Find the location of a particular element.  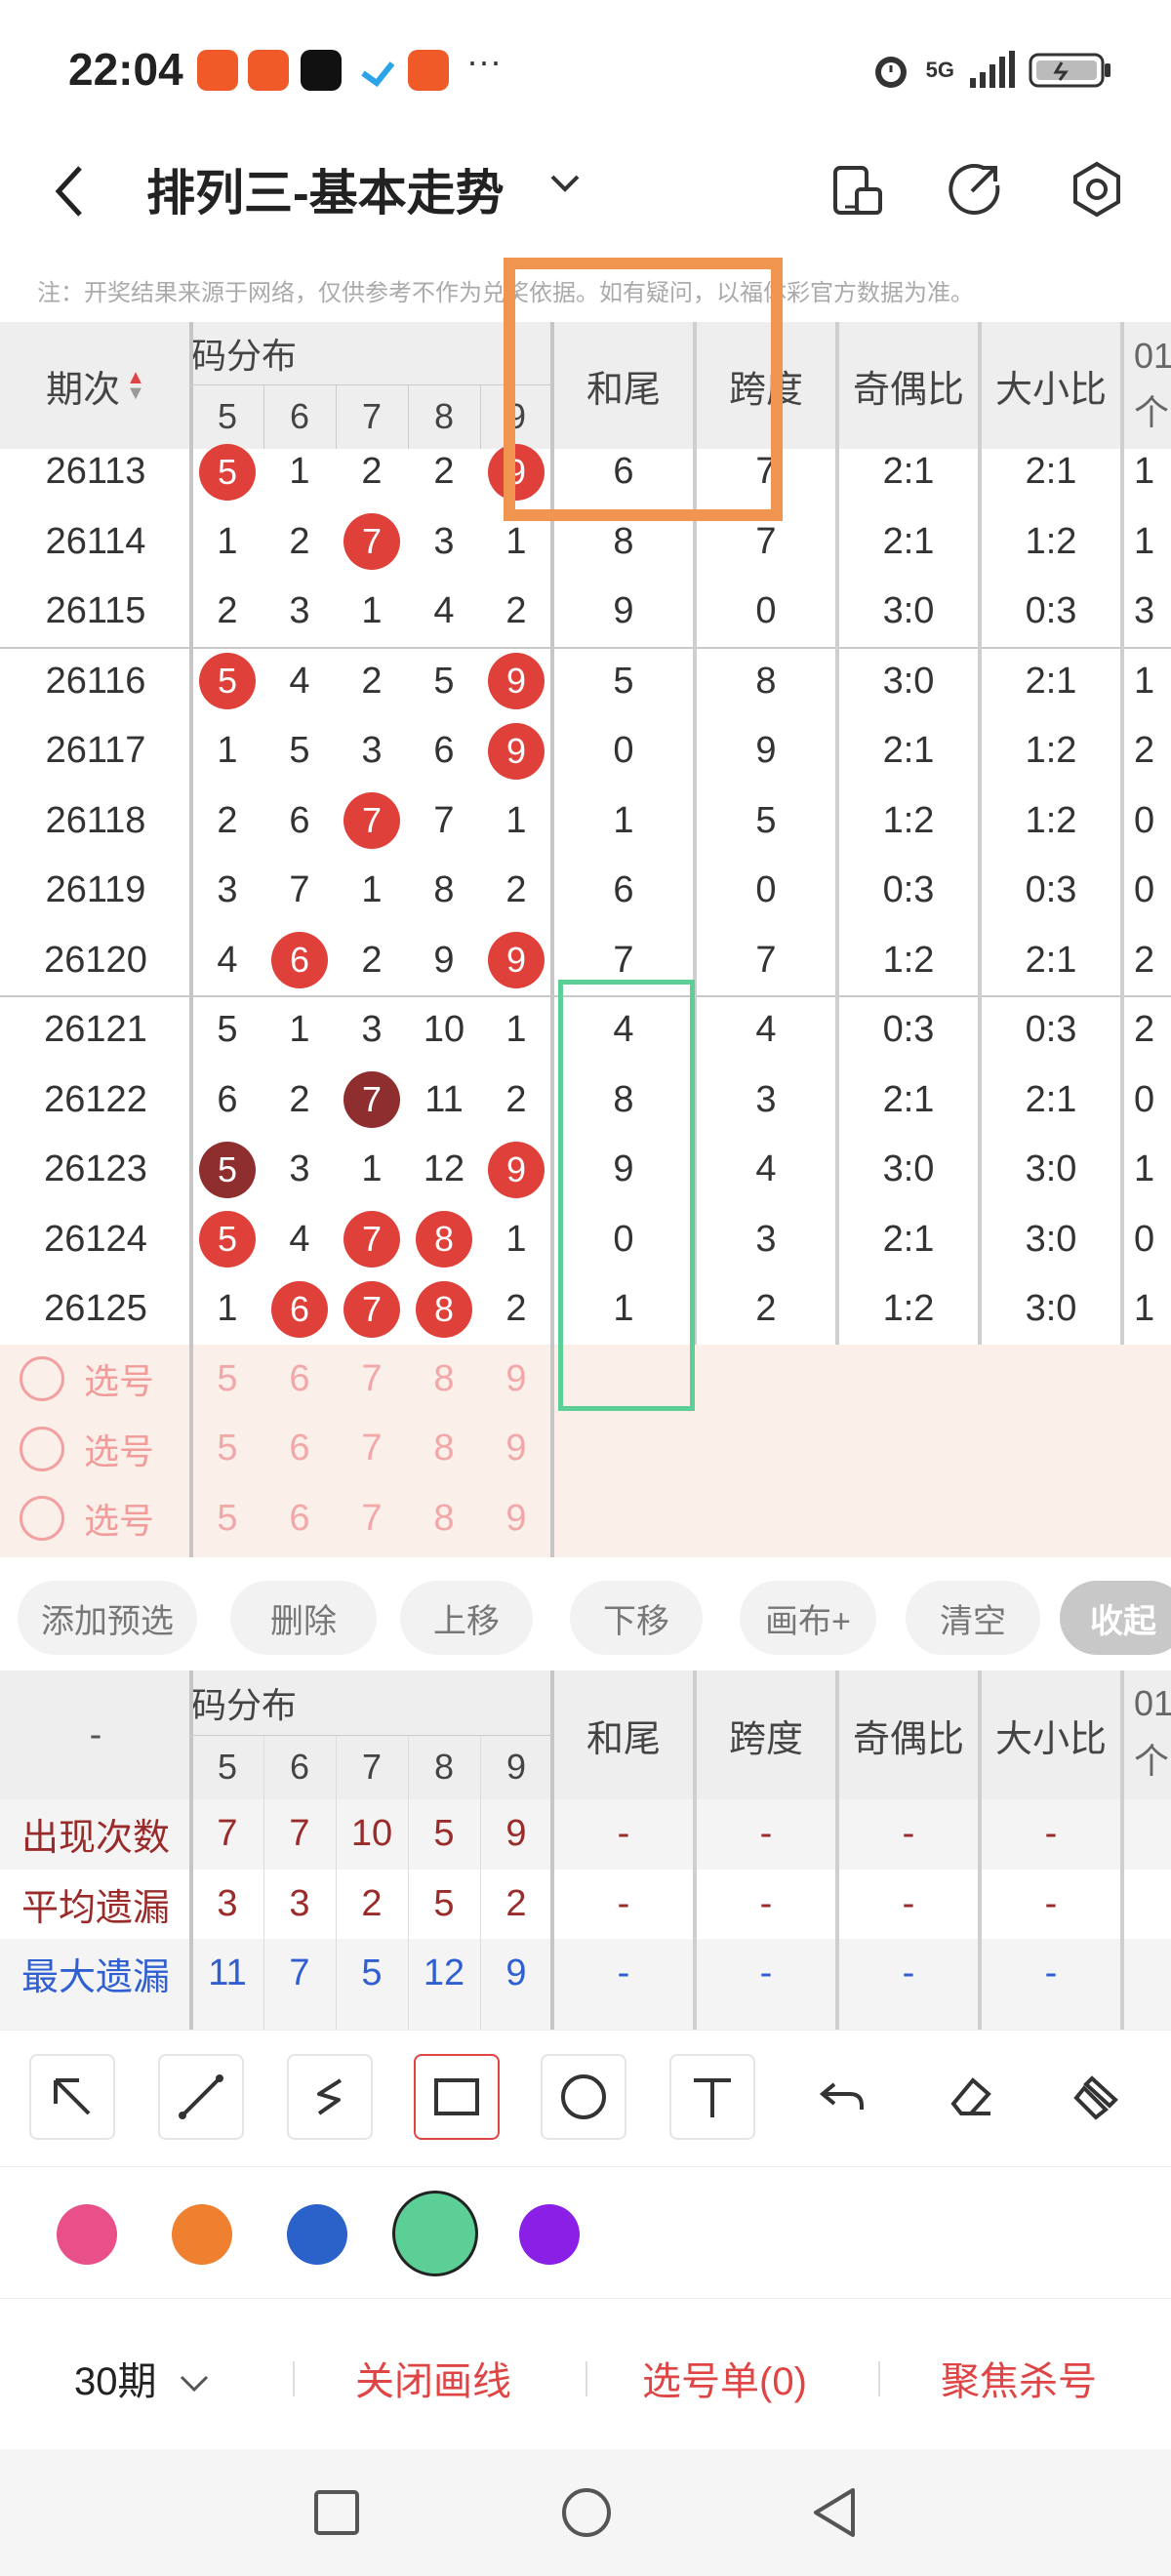

arrow-tool-button is located at coordinates (72, 2097).